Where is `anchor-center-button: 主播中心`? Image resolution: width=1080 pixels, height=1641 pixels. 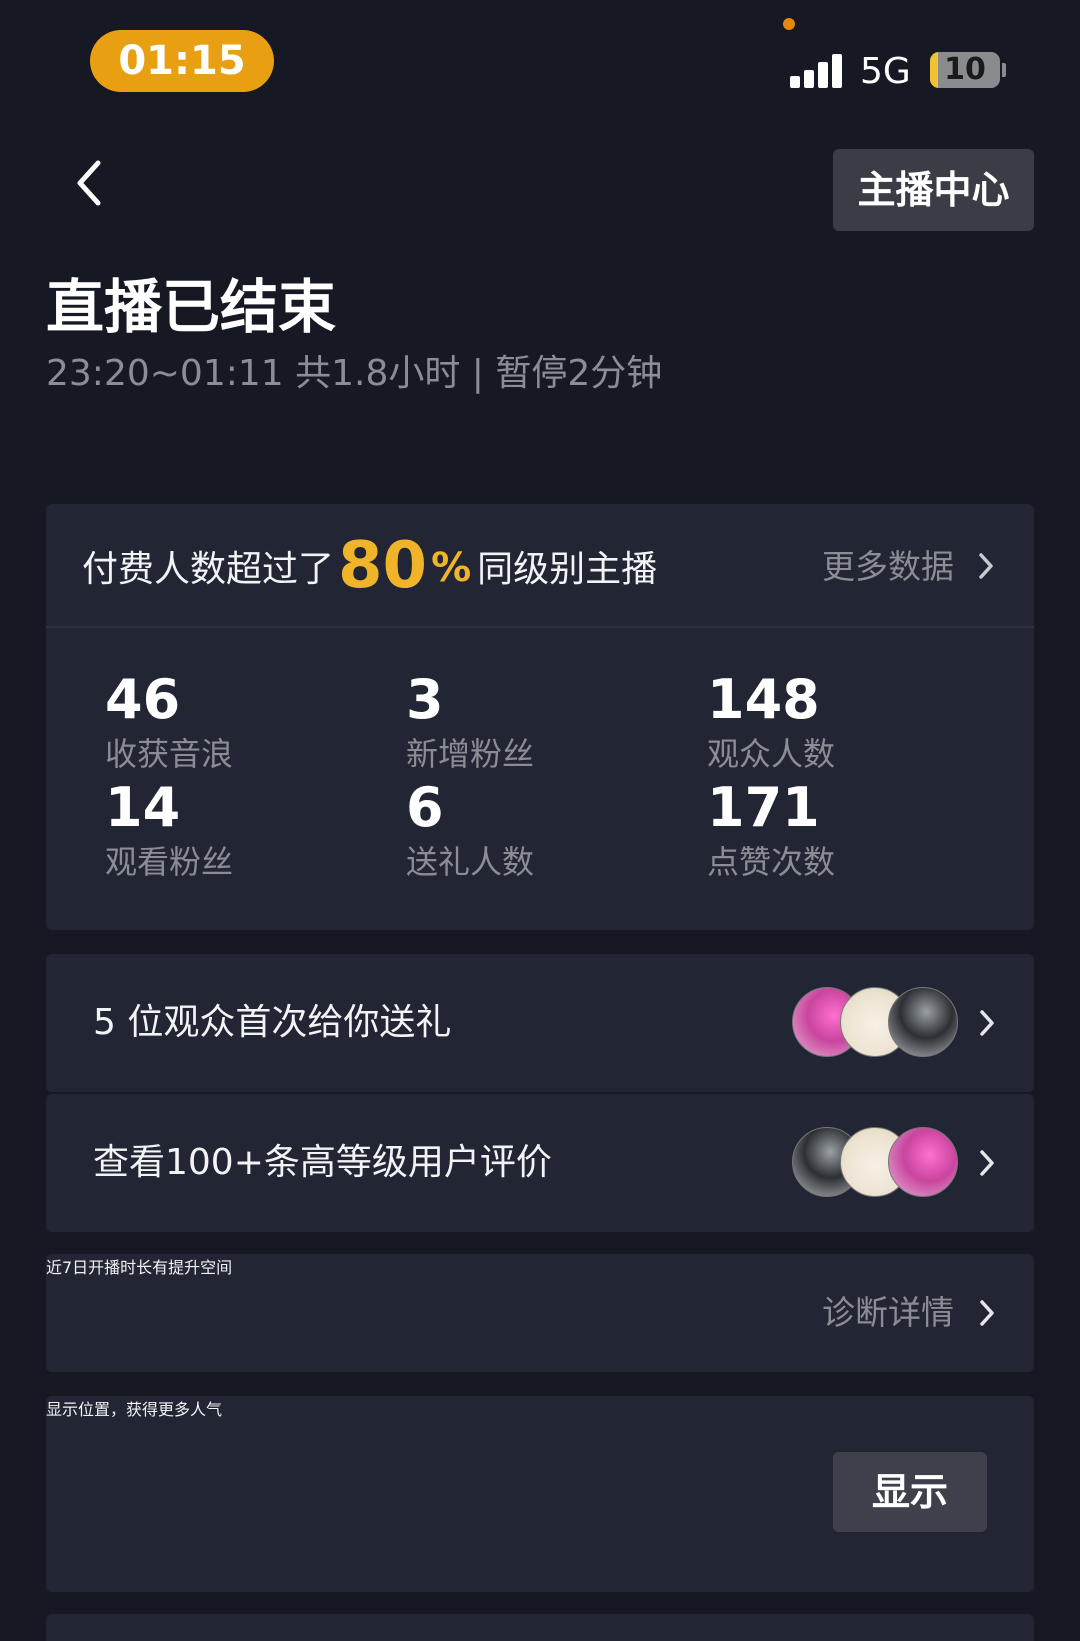
anchor-center-button: 主播中心 is located at coordinates (933, 190).